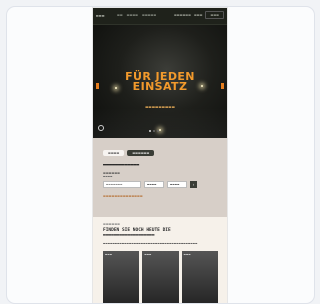 This screenshot has width=320, height=304. I want to click on search-title: ▬▬▬▬▬▬▬▬▬▬▬▬, so click(121, 165).